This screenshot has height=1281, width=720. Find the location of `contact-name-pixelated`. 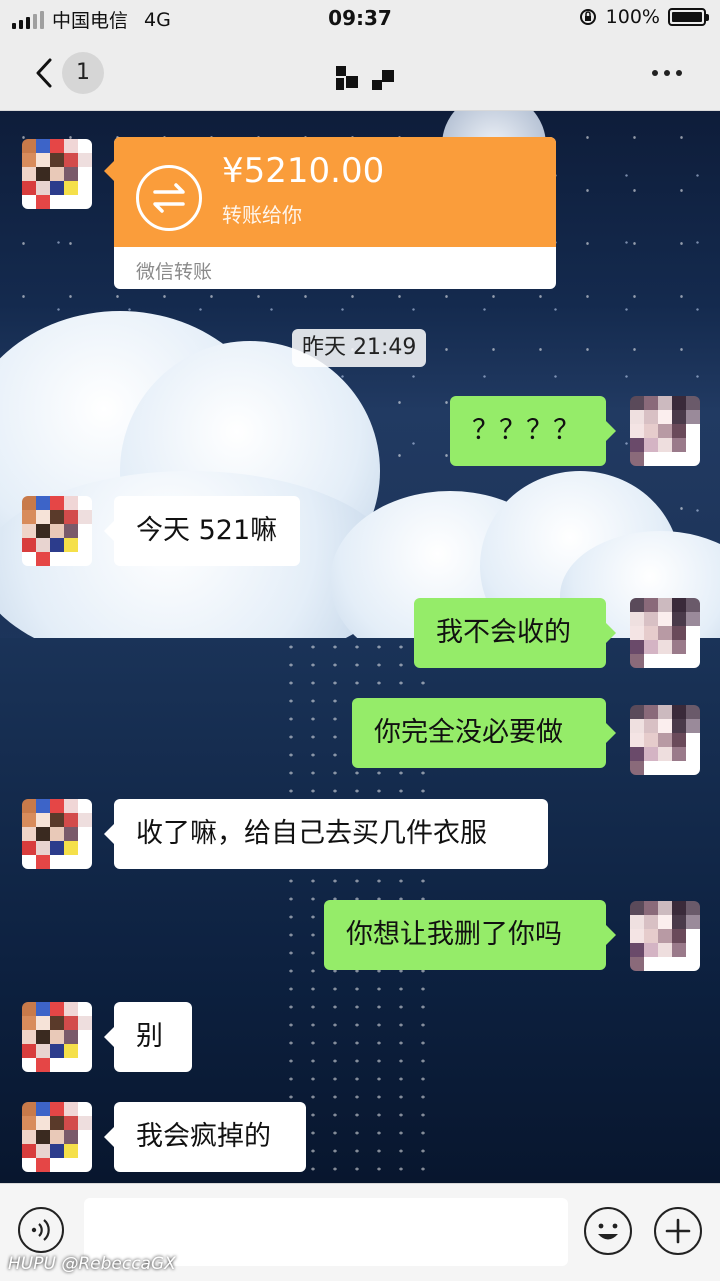

contact-name-pixelated is located at coordinates (367, 79).